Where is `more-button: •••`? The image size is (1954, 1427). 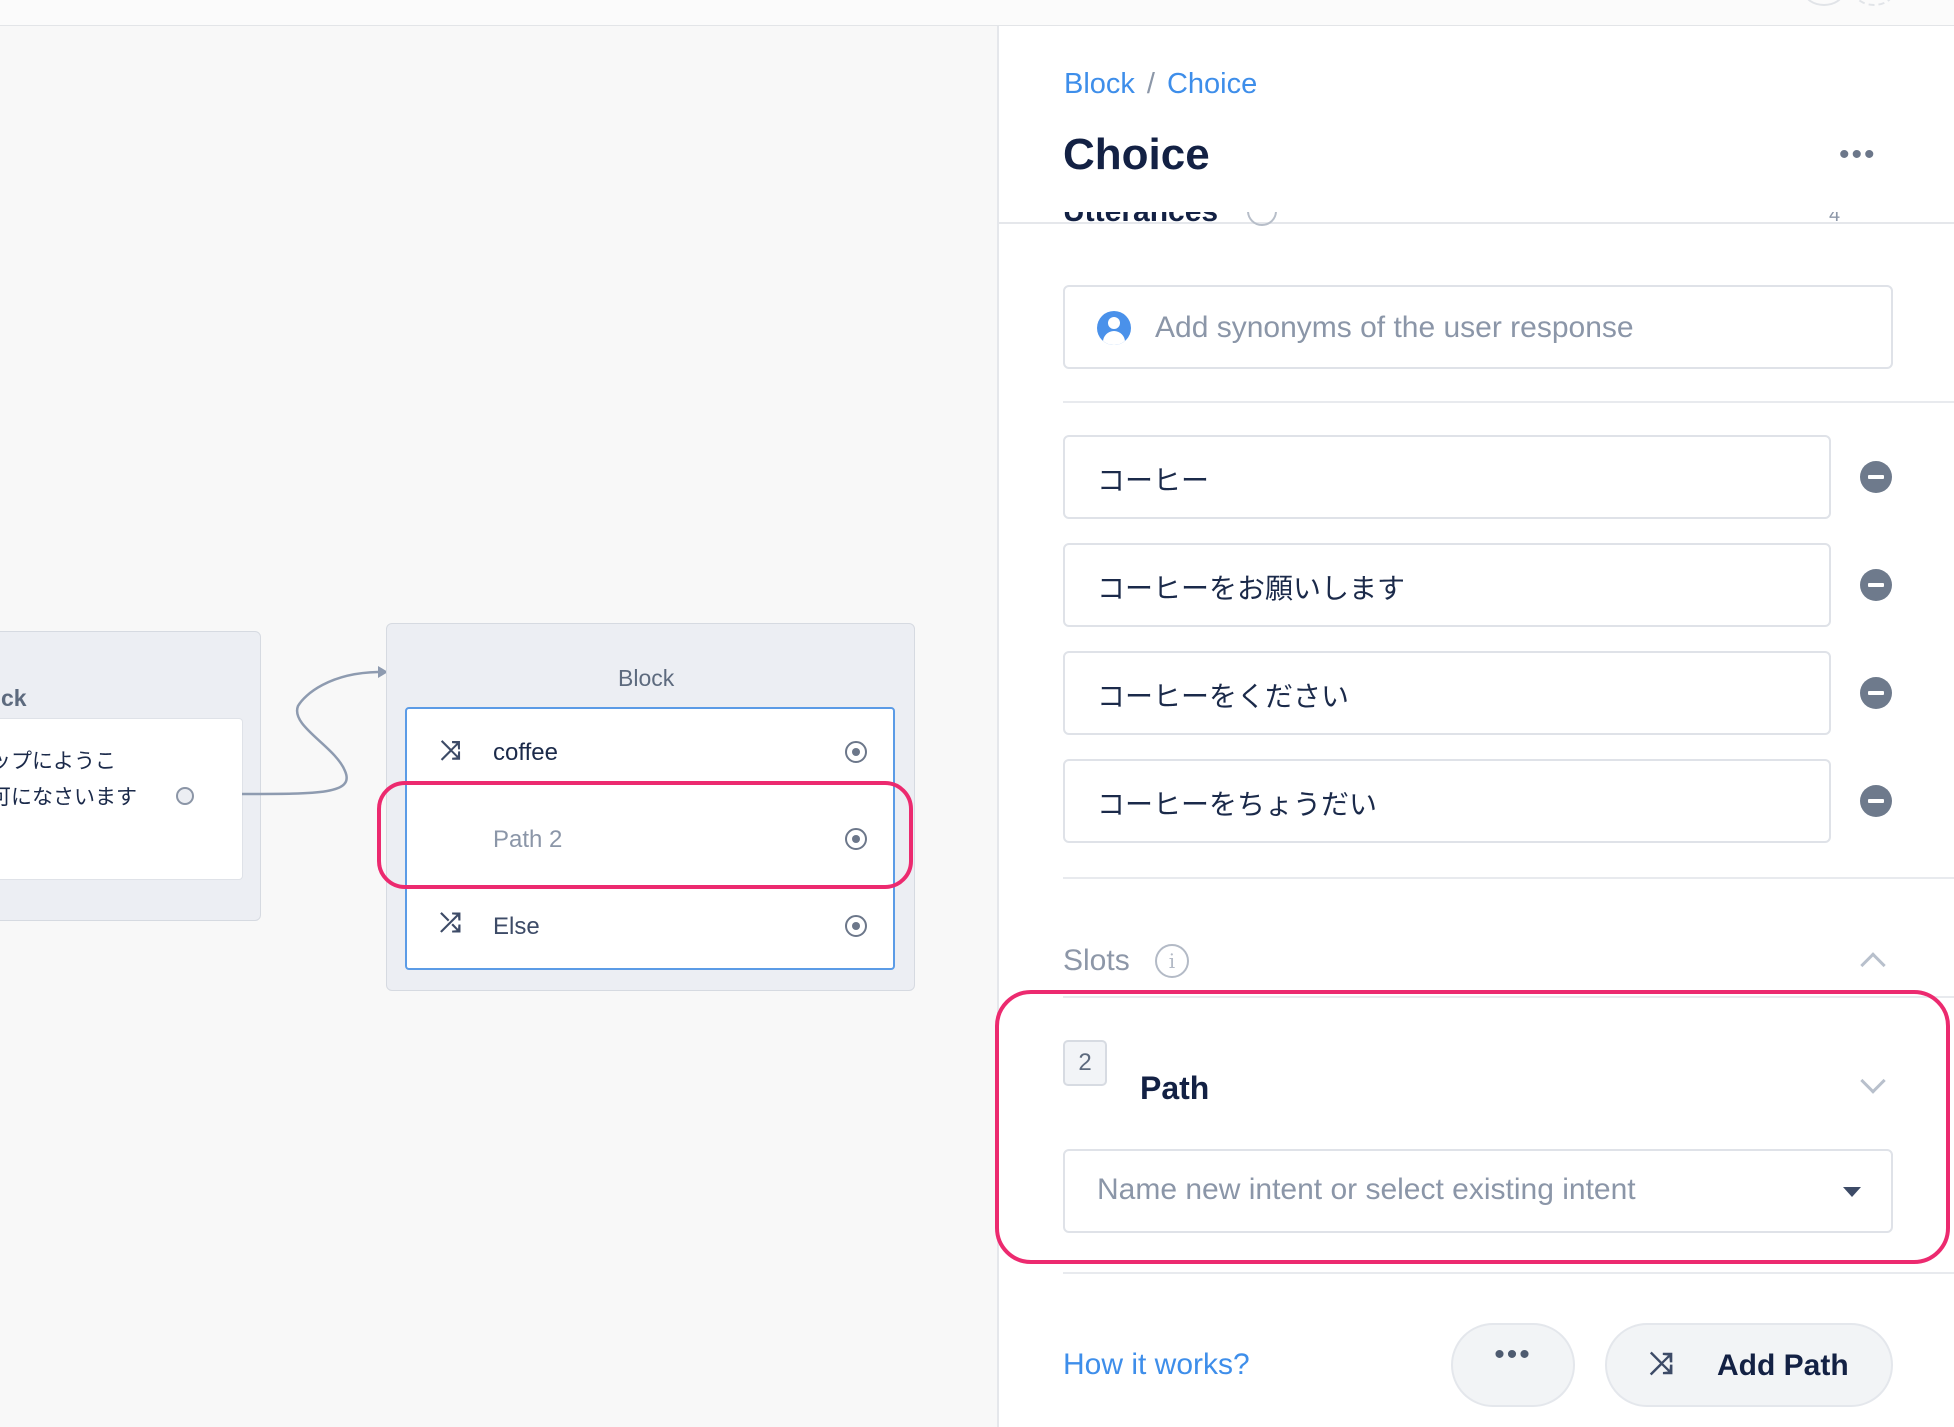
more-button: ••• is located at coordinates (1513, 1365).